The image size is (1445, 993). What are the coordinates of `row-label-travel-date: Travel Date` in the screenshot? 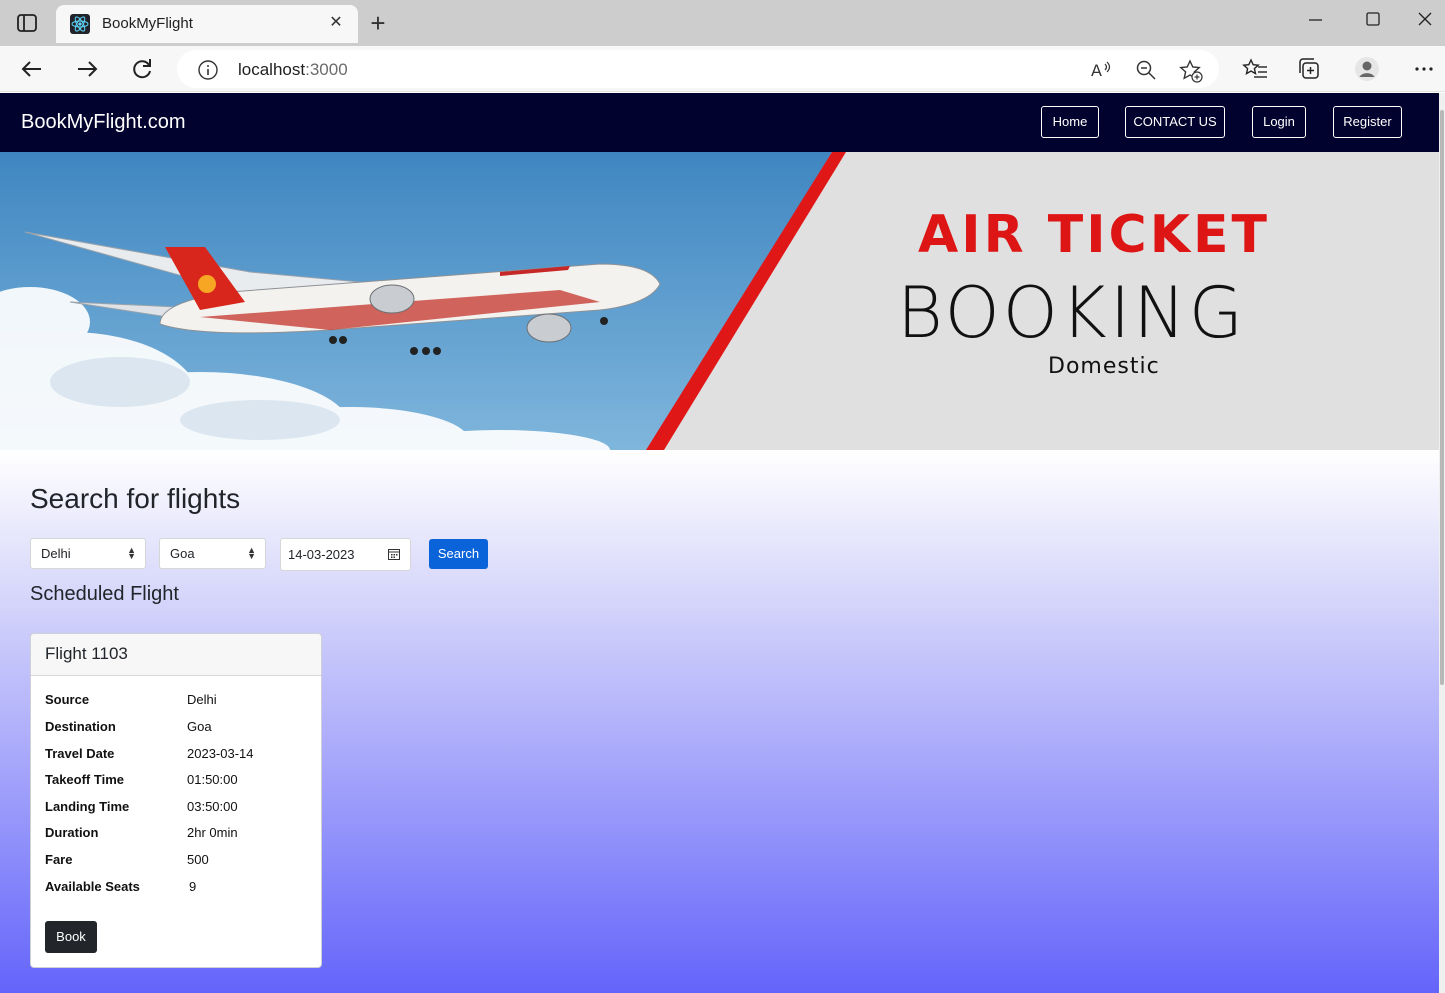 It's located at (80, 753).